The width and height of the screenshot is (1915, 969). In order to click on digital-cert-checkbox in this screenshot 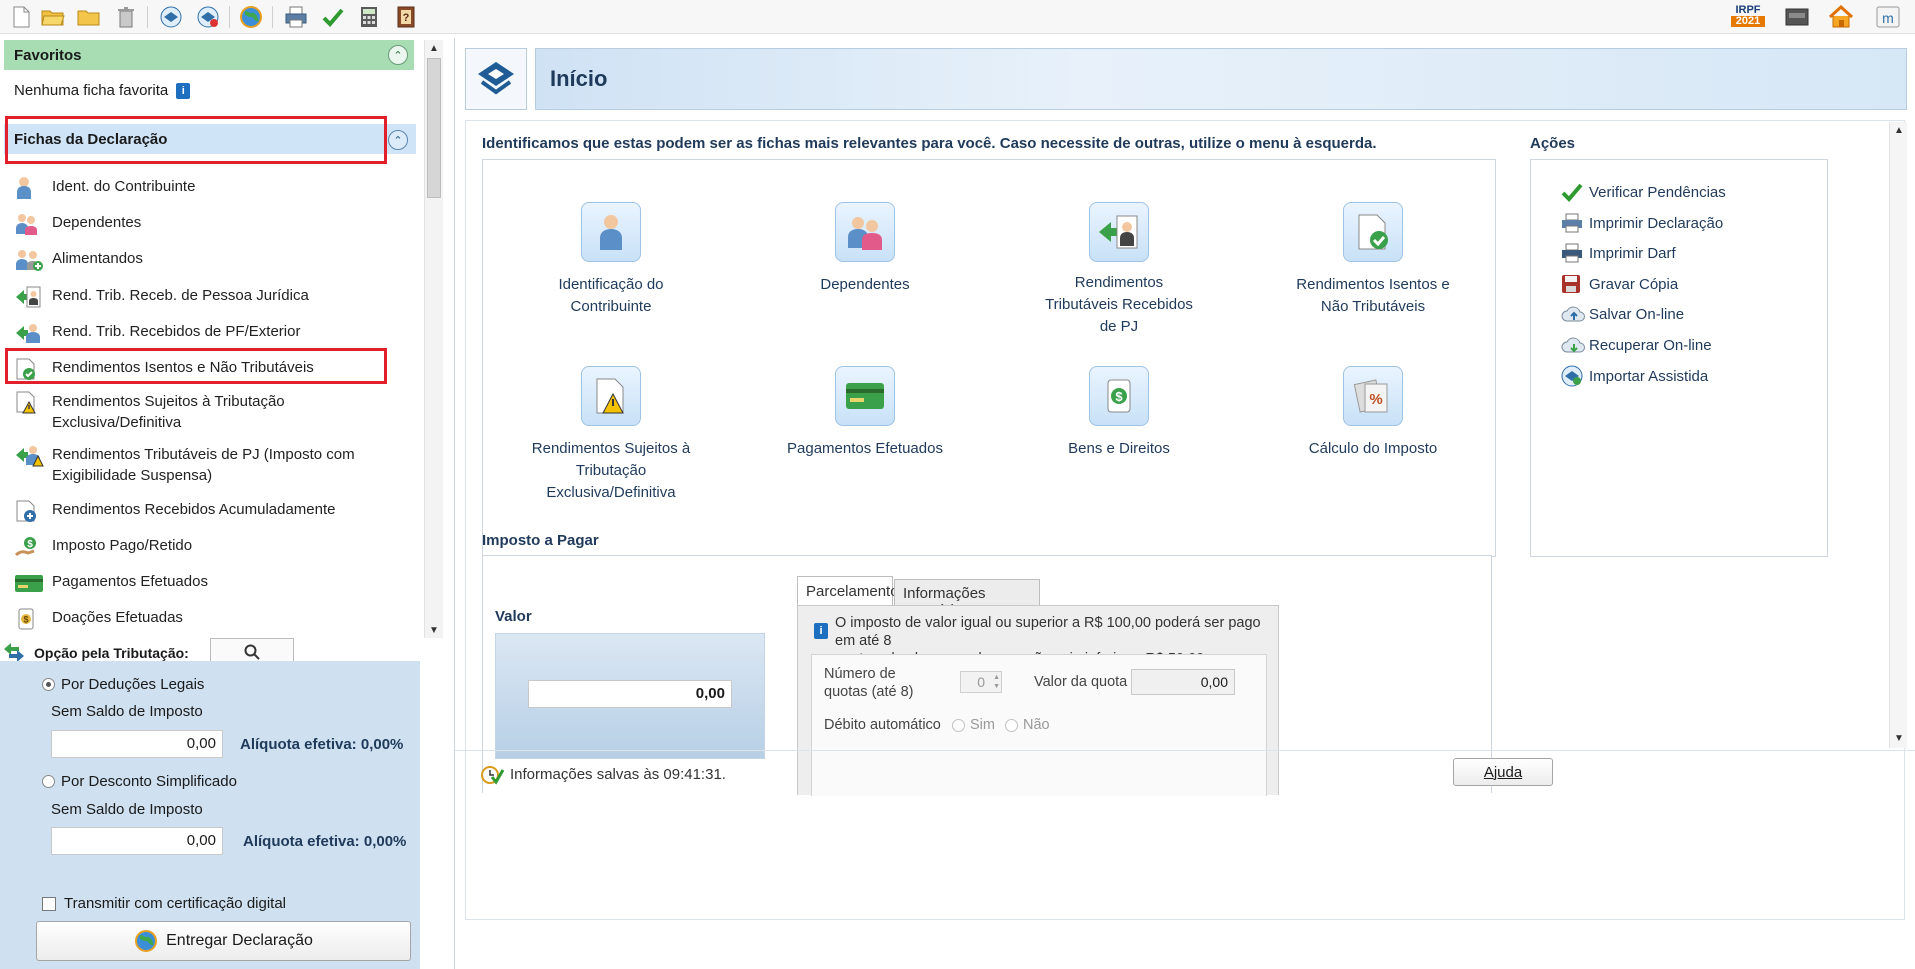, I will do `click(49, 903)`.